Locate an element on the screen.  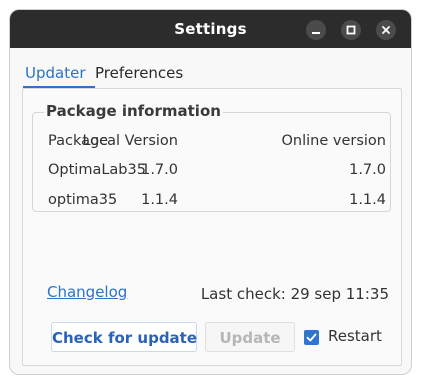
close-icon is located at coordinates (386, 30).